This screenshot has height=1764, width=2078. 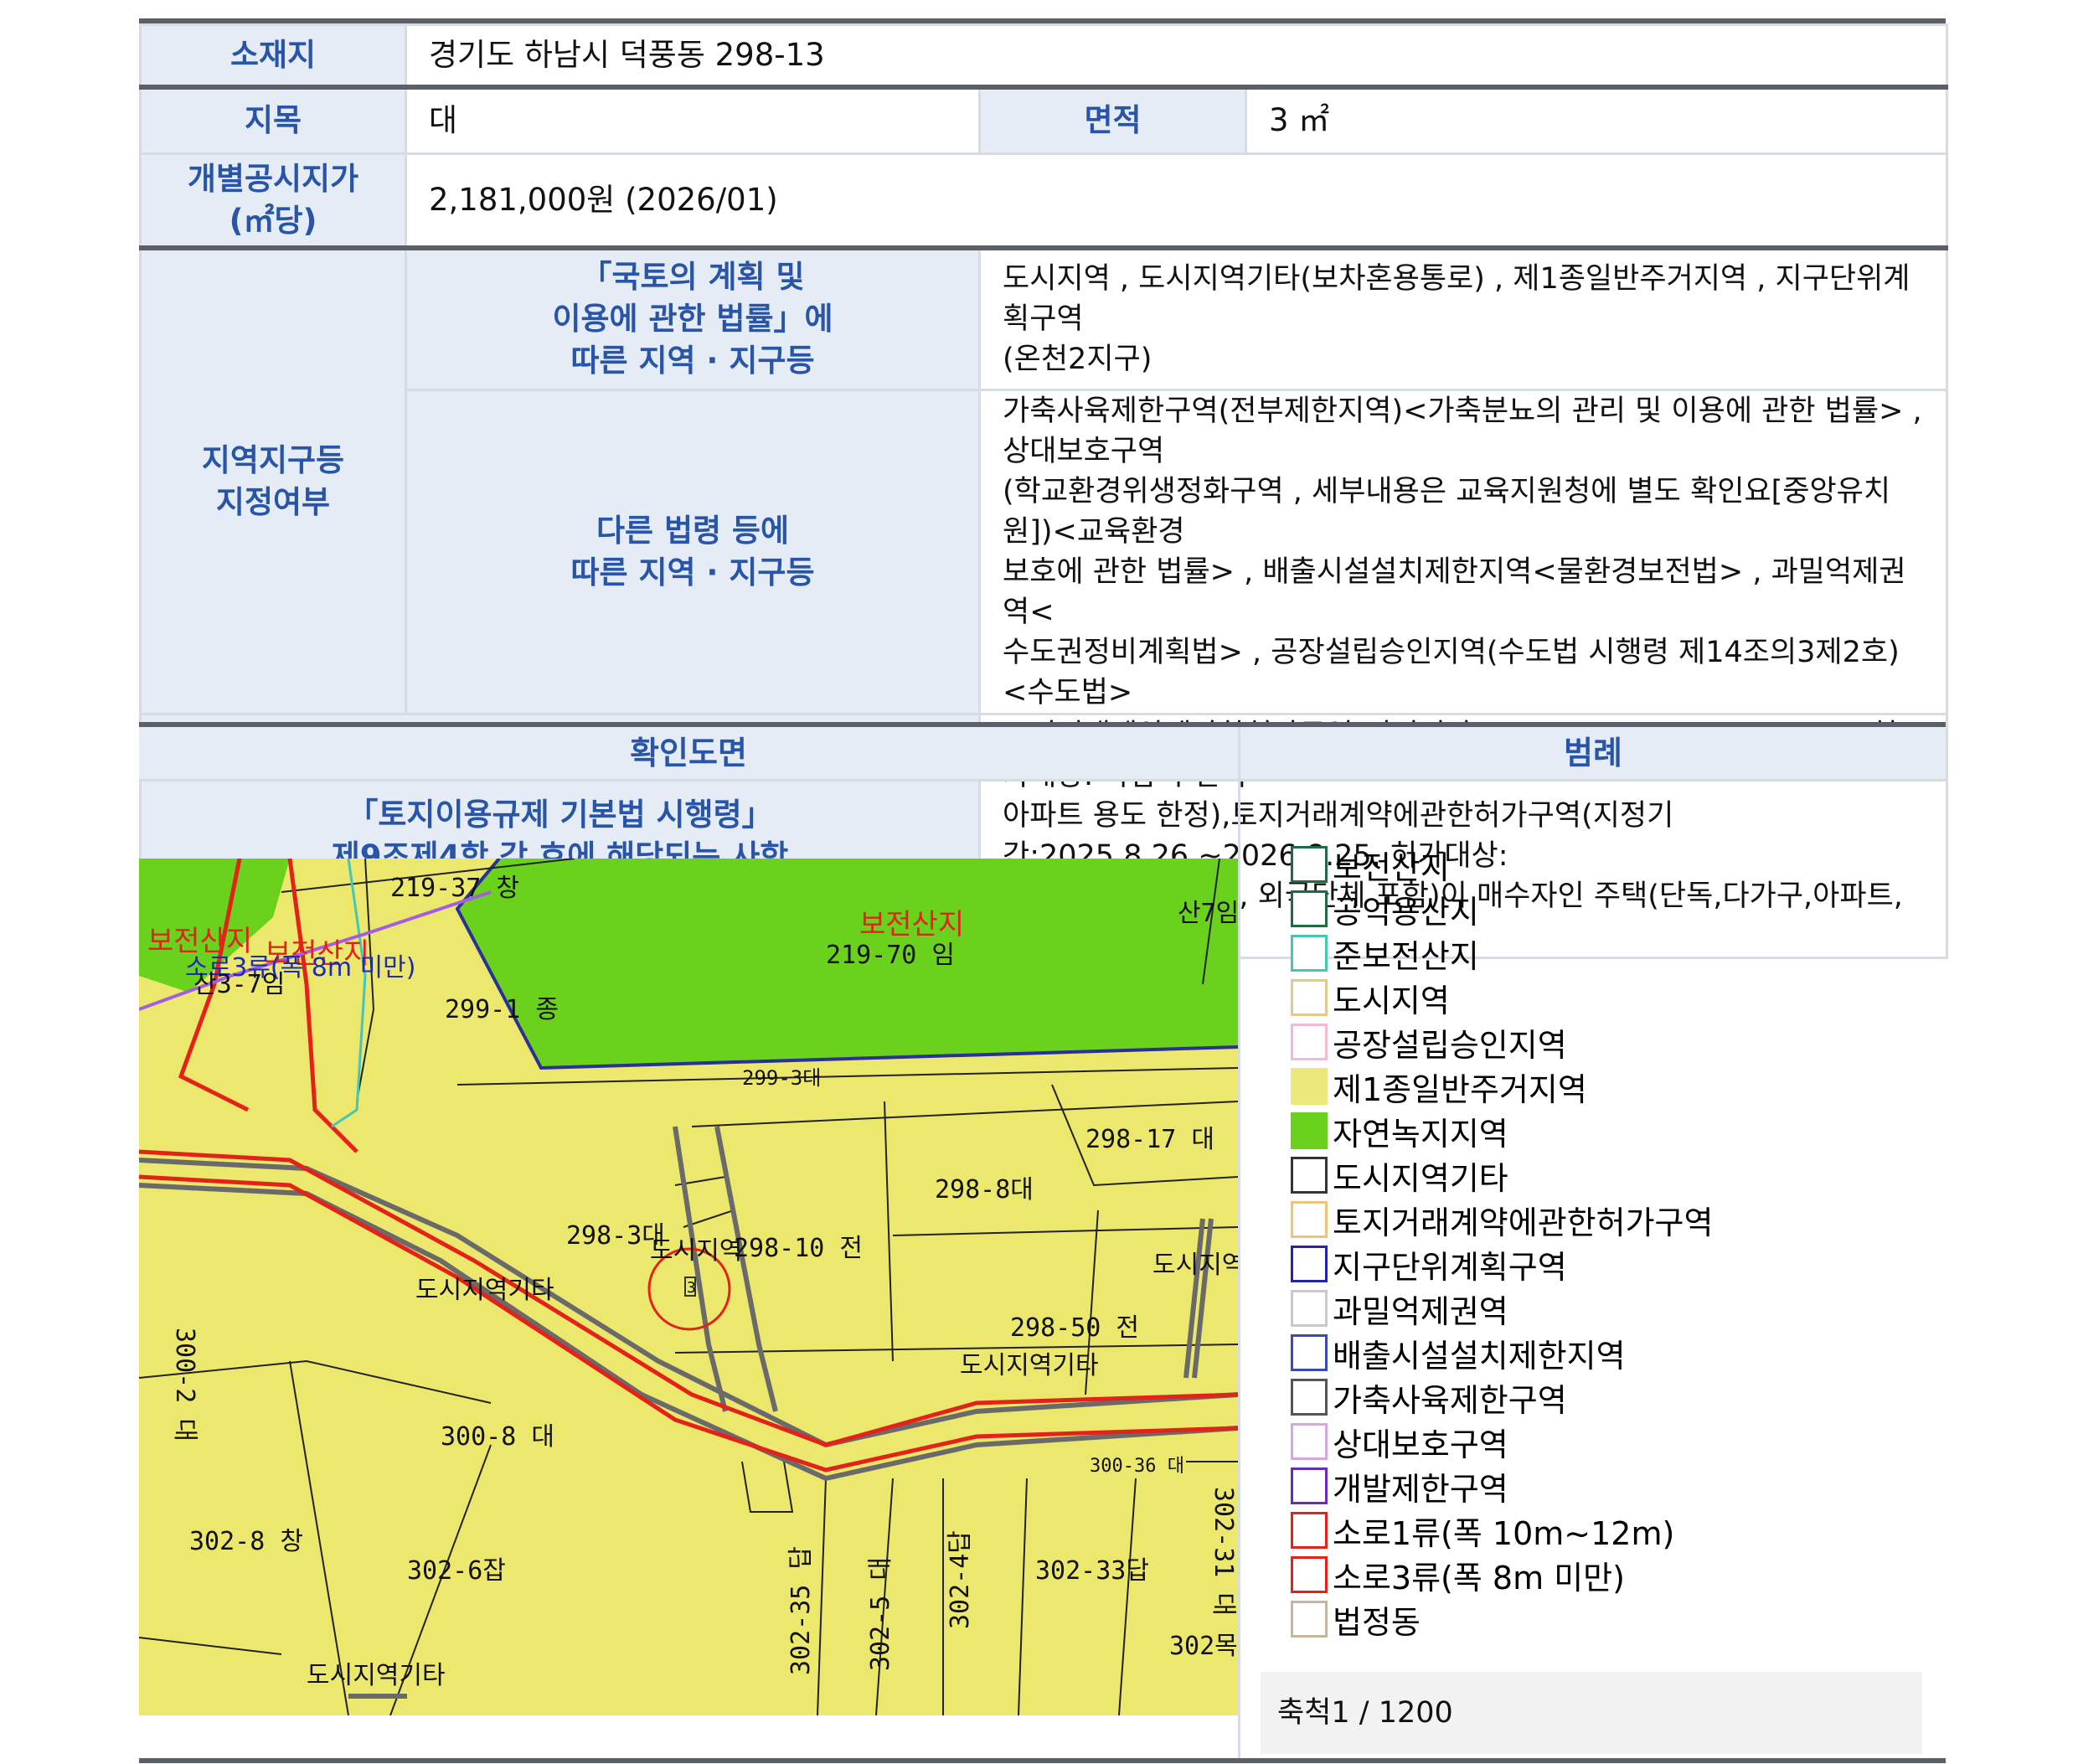 I want to click on legend-item: 도시지역, so click(x=1370, y=998).